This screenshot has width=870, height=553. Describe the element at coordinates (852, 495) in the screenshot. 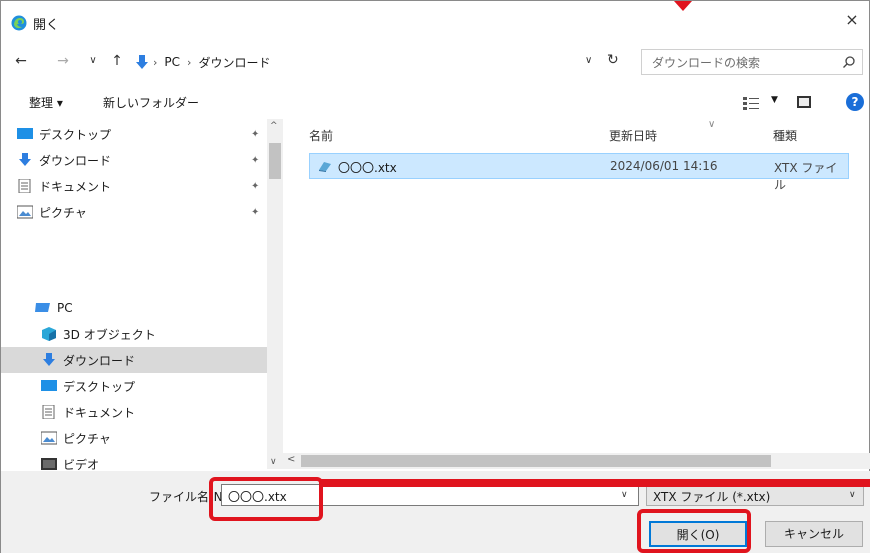

I see `filter-dropdown-icon: ∨` at that location.